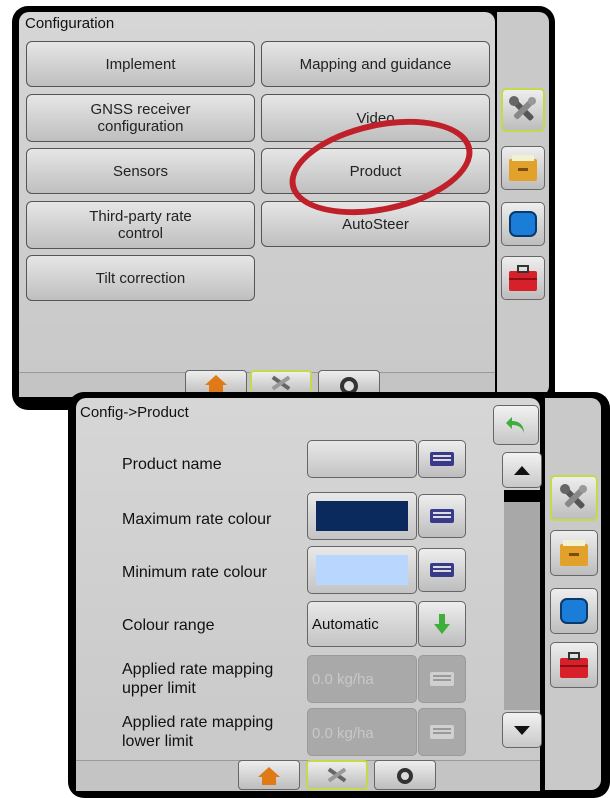  I want to click on back-button, so click(516, 425).